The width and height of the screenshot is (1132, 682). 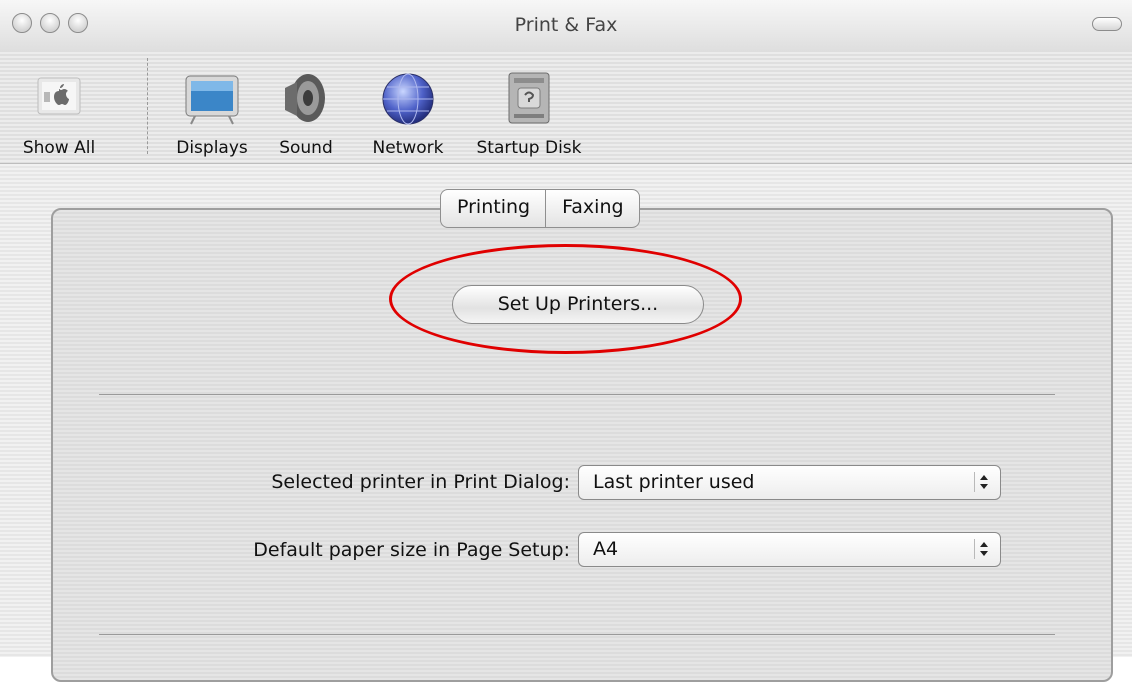 I want to click on toolbar-item-displays: Displays, so click(x=212, y=114).